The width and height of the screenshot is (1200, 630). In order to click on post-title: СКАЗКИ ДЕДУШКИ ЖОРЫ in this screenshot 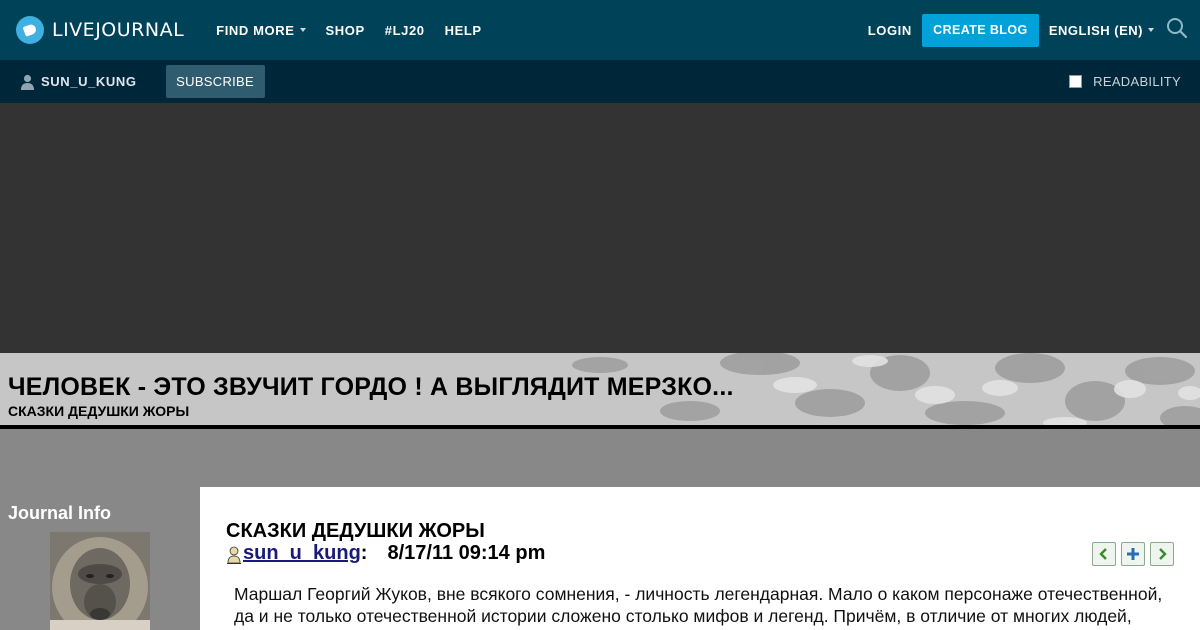, I will do `click(355, 531)`.